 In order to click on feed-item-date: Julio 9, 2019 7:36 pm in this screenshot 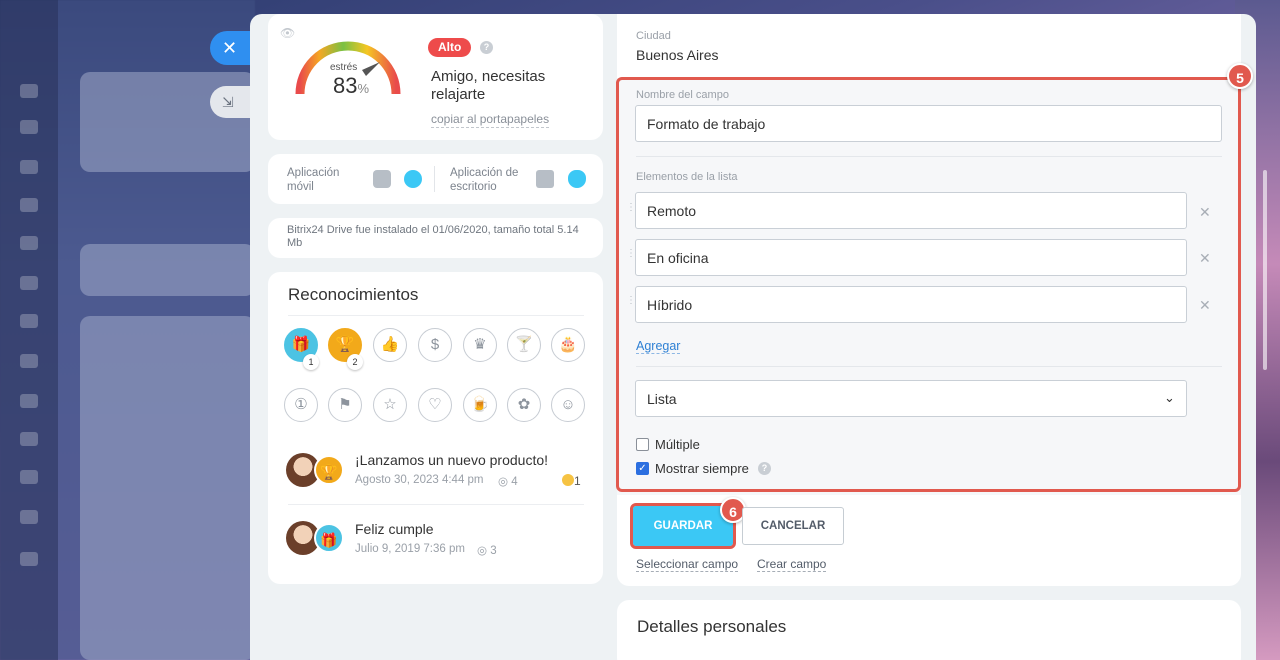, I will do `click(410, 549)`.